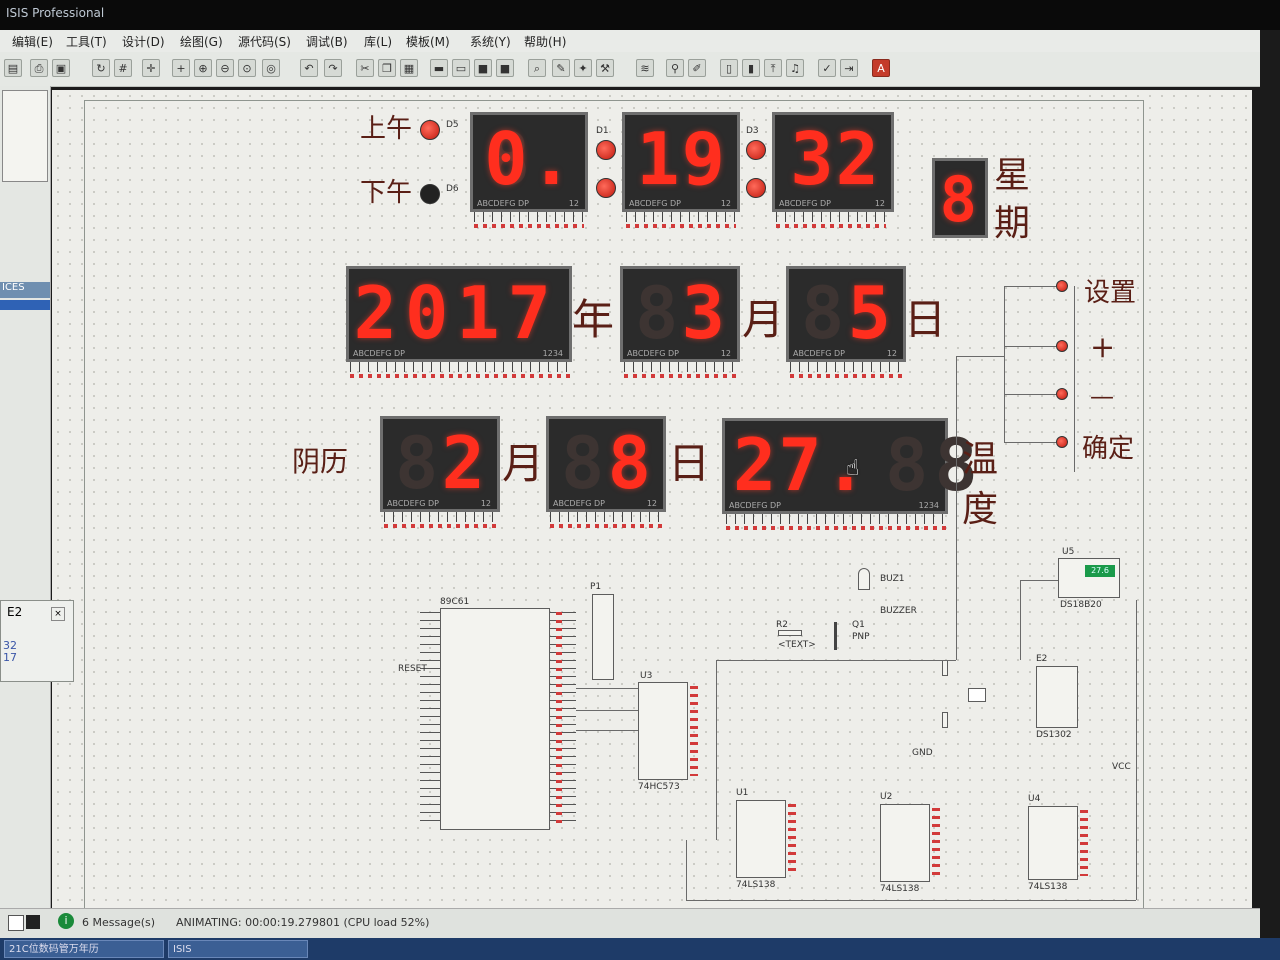 The width and height of the screenshot is (1280, 960). What do you see at coordinates (545, 41) in the screenshot?
I see `menu-help: 帮助(H)` at bounding box center [545, 41].